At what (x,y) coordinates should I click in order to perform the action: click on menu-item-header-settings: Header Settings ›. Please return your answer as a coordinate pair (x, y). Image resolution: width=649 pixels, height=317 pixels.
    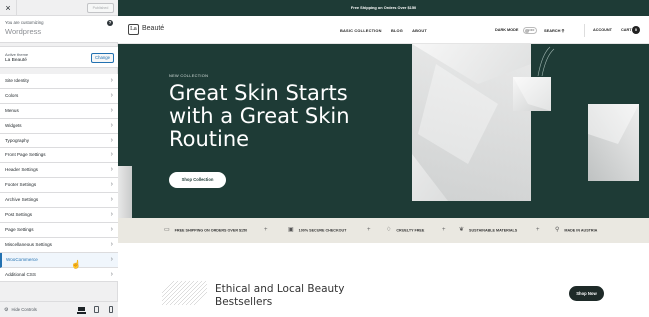
    Looking at the image, I should click on (59, 171).